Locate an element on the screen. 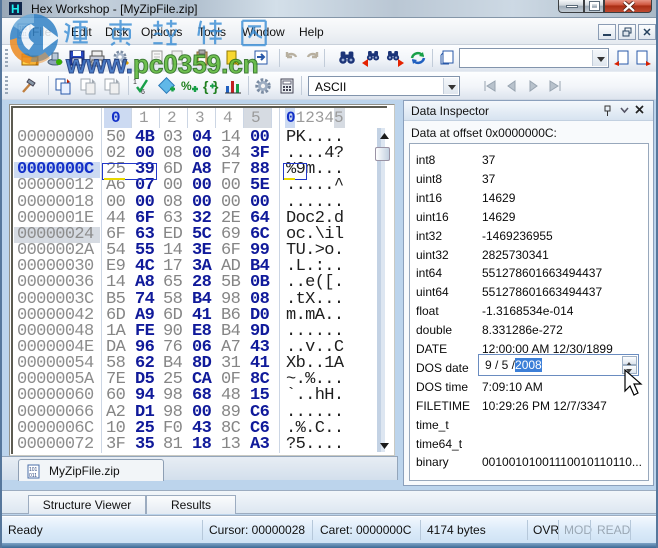 The image size is (658, 548). svg-text: 011 is located at coordinates (33, 476).